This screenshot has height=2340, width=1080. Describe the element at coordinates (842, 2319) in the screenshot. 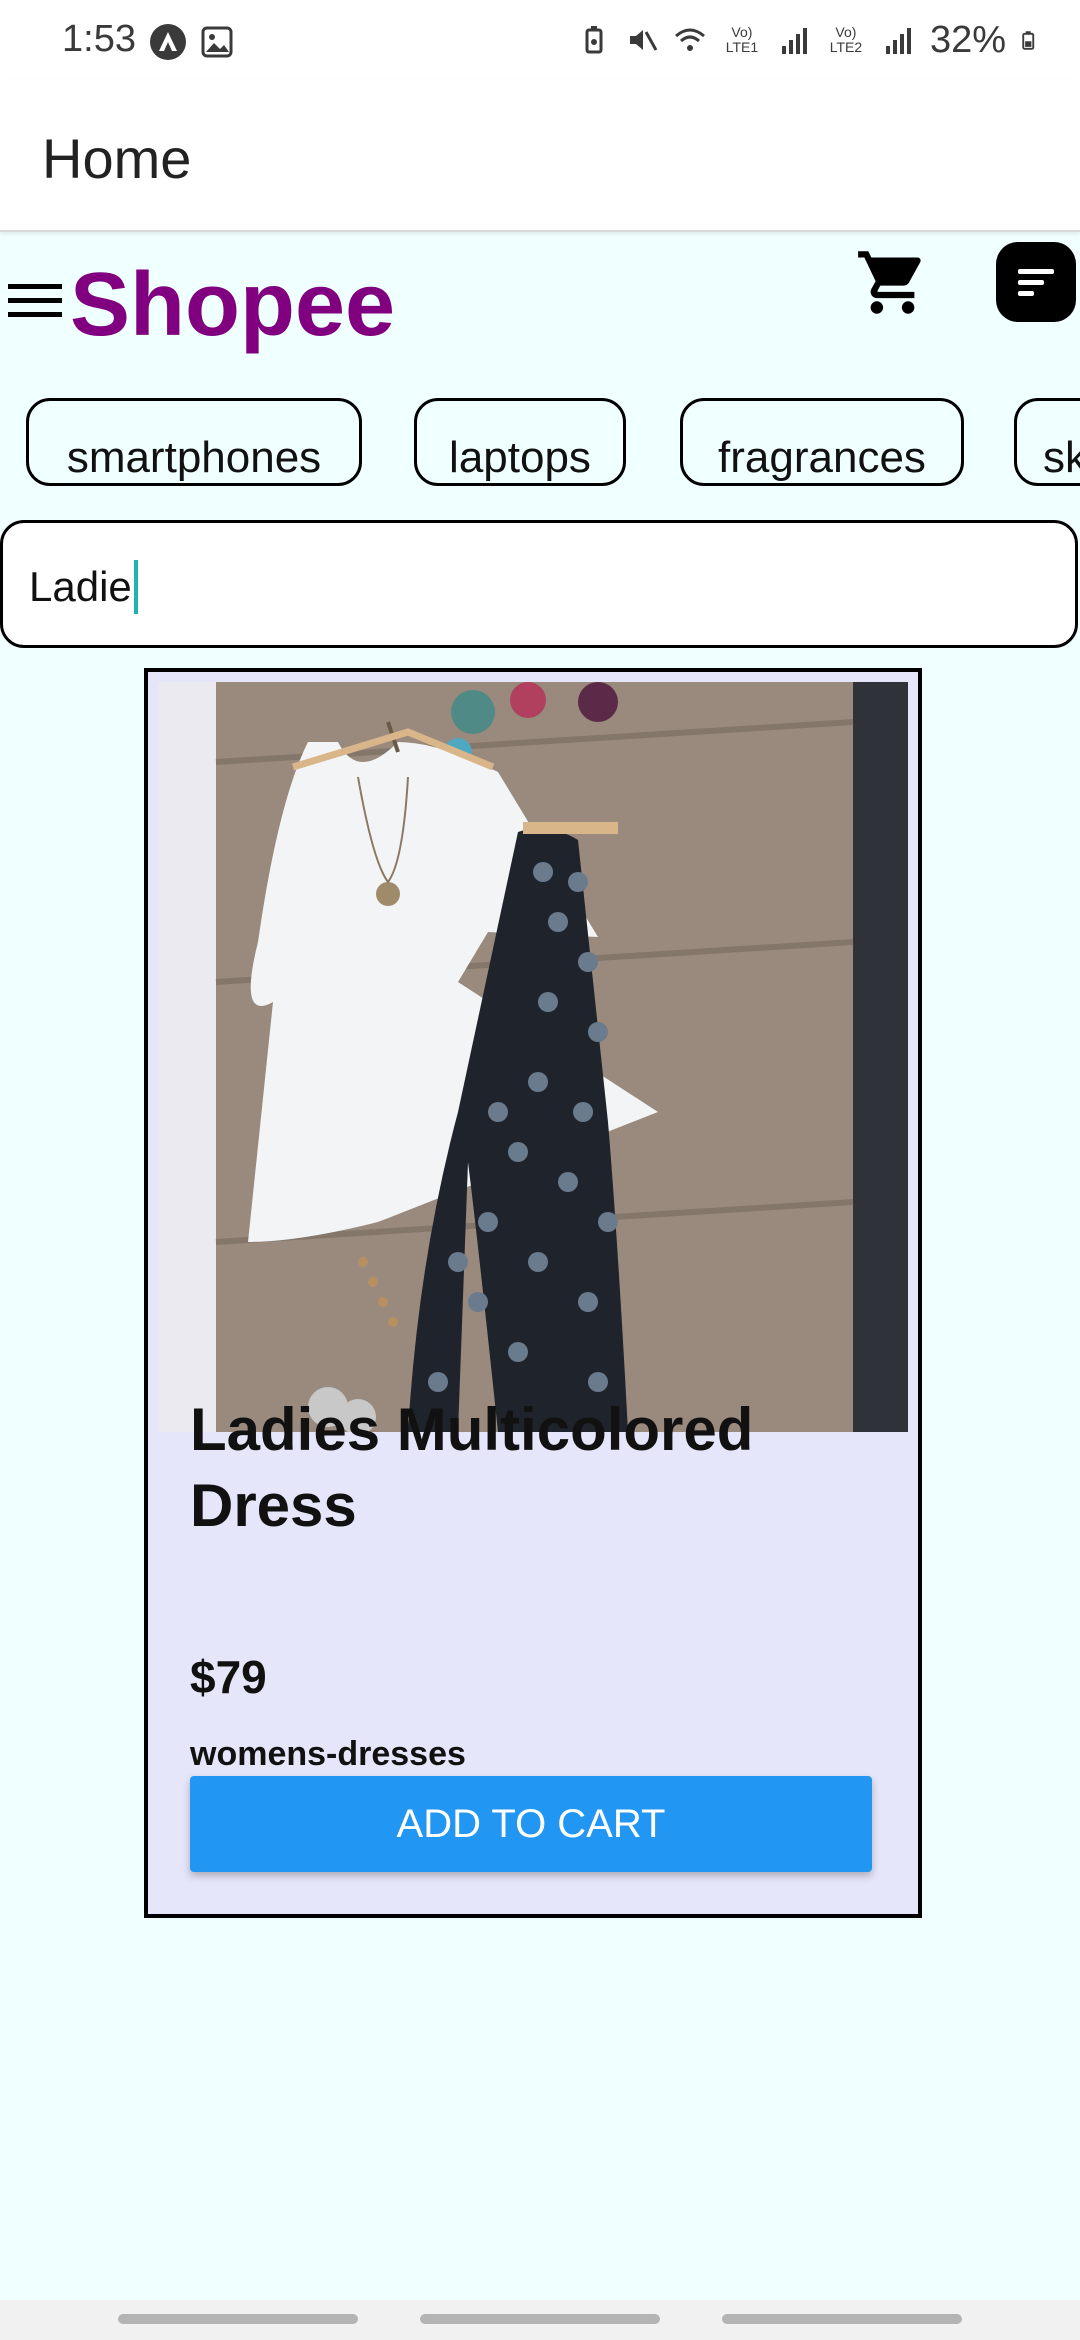

I see `back-handle` at that location.